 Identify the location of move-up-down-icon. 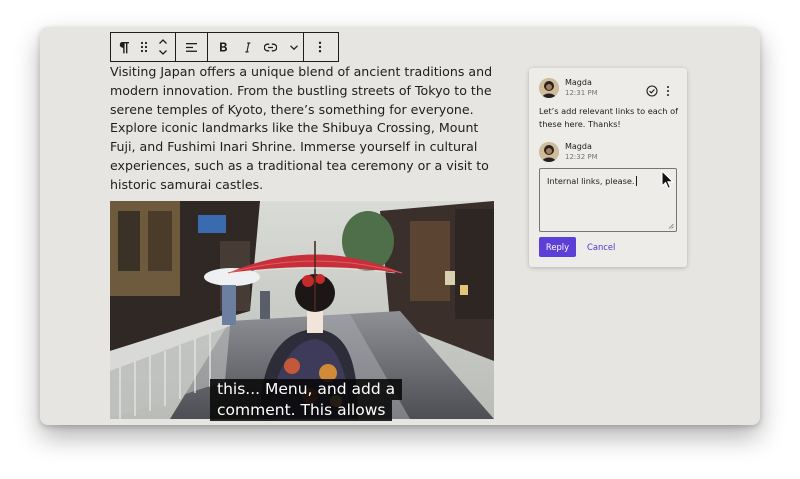
(163, 47).